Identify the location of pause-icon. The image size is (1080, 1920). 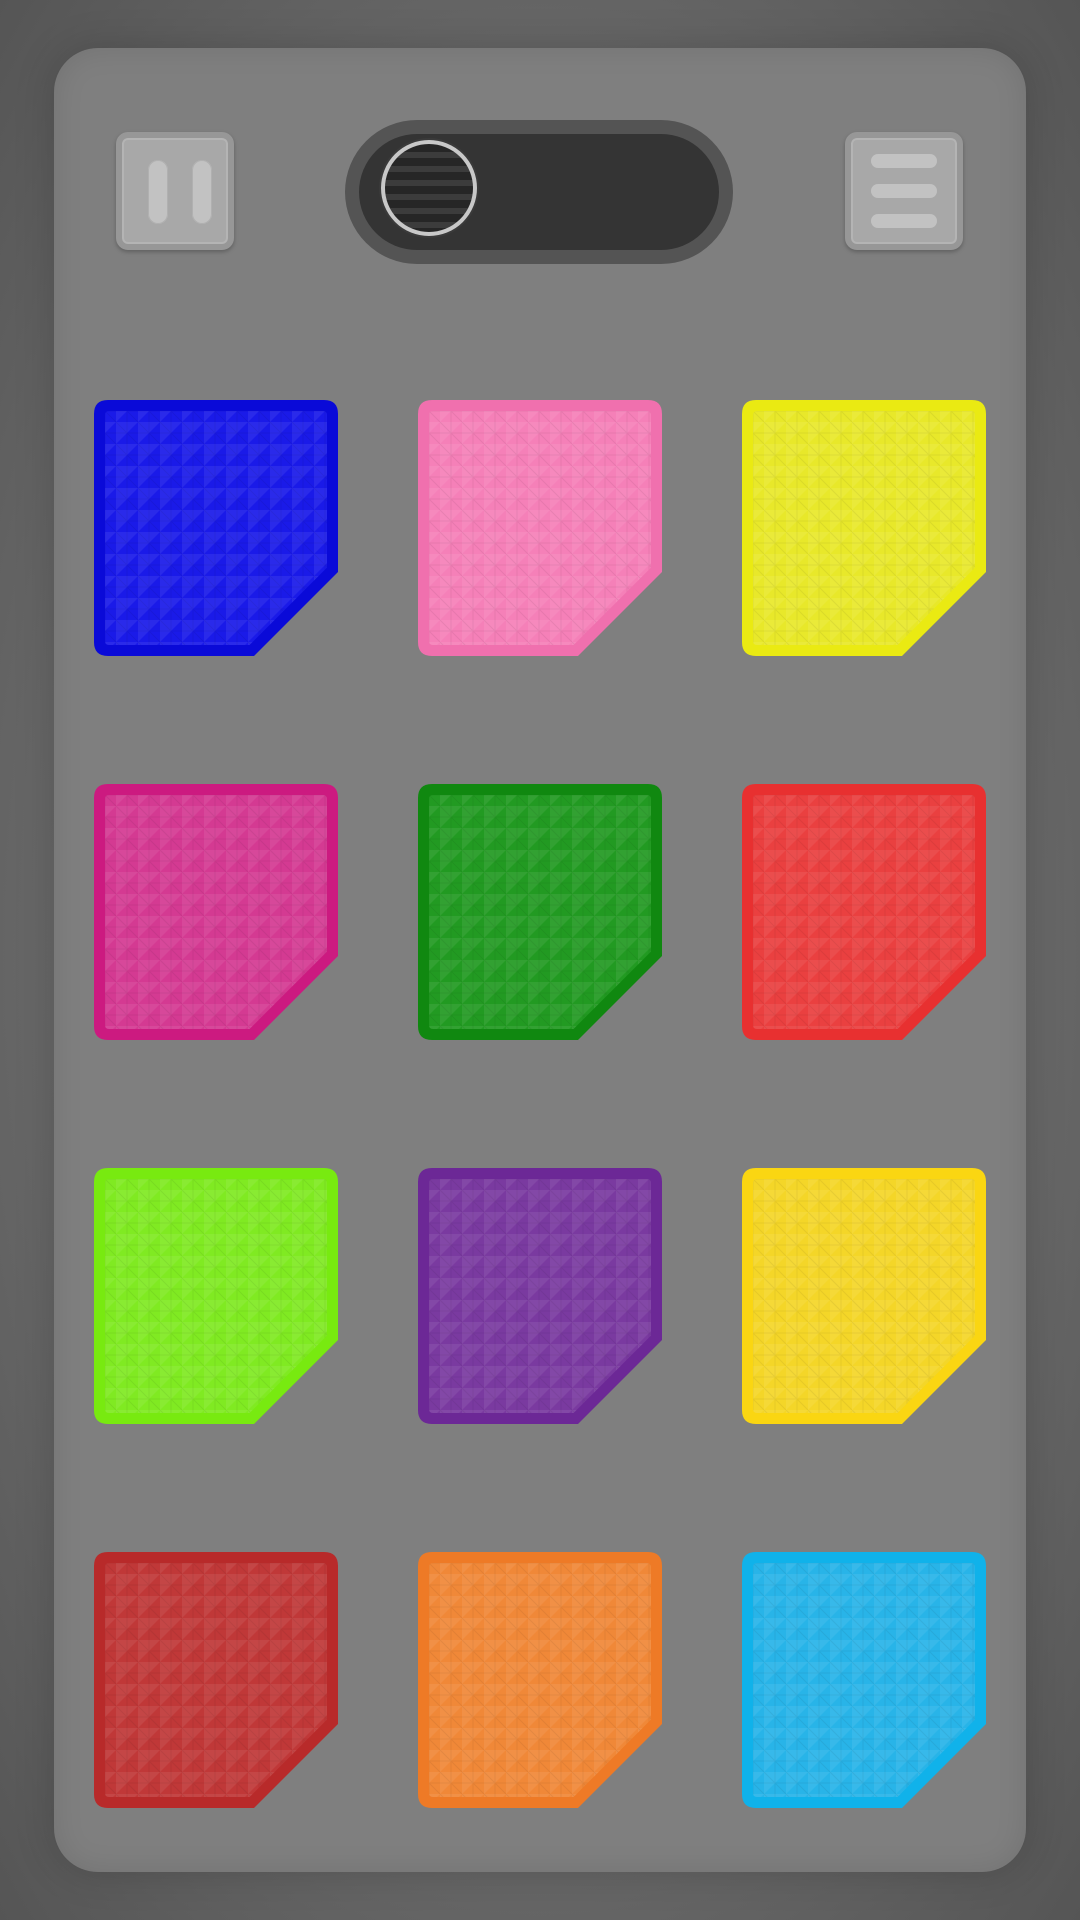
(158, 192).